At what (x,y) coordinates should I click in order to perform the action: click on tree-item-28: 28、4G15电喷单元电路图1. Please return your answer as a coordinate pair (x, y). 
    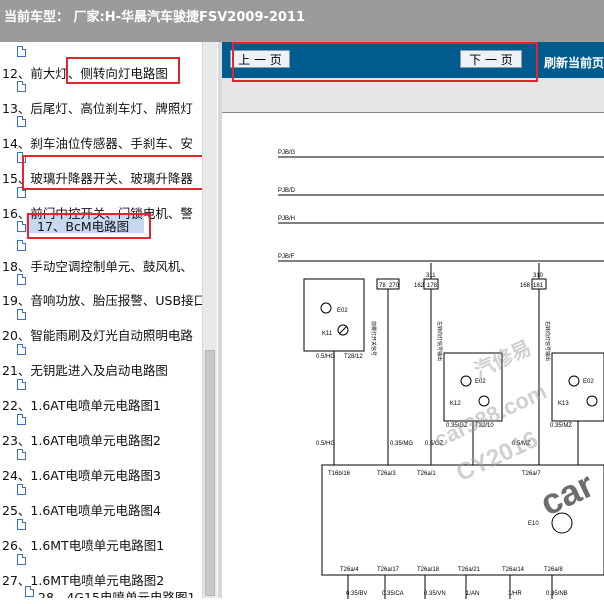
    Looking at the image, I should click on (120, 592).